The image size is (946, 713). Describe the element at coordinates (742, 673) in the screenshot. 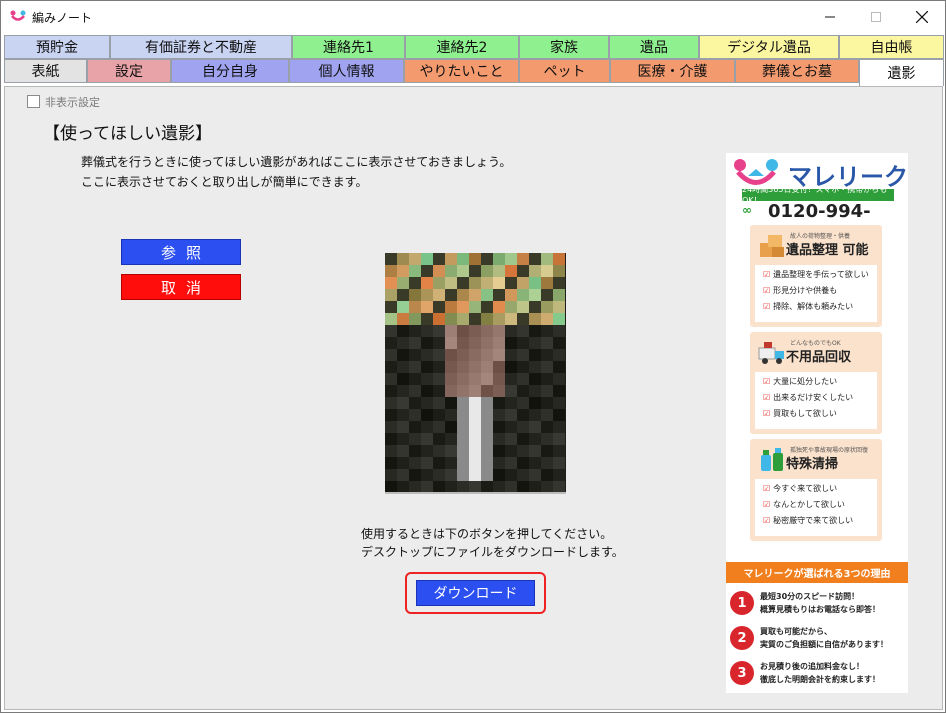

I see `reason-number-badge: 3` at that location.